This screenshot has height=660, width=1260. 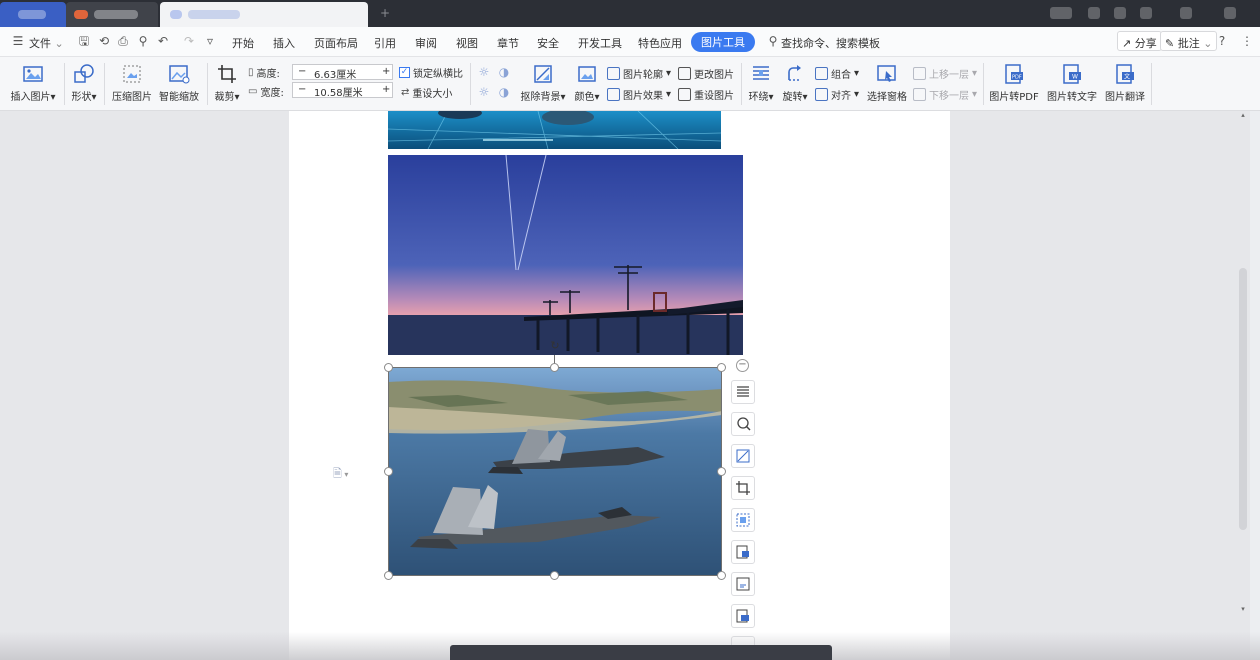 I want to click on file-menu: 文件 ⌄, so click(x=46, y=43).